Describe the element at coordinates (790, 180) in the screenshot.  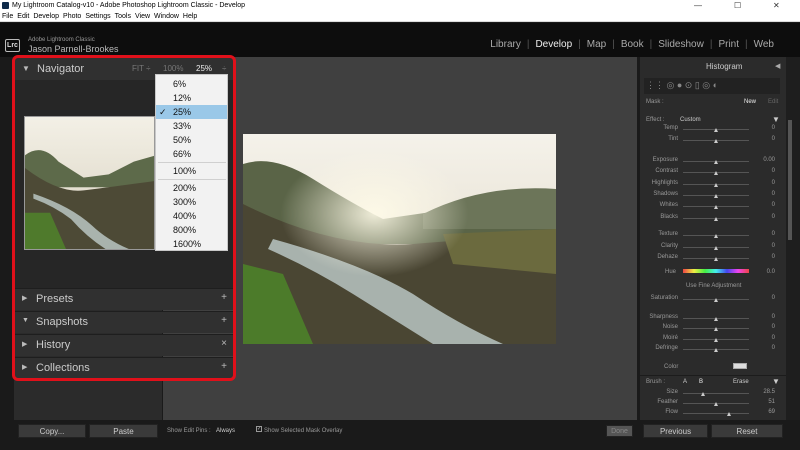
I see `right-scrollbar-thumb` at that location.